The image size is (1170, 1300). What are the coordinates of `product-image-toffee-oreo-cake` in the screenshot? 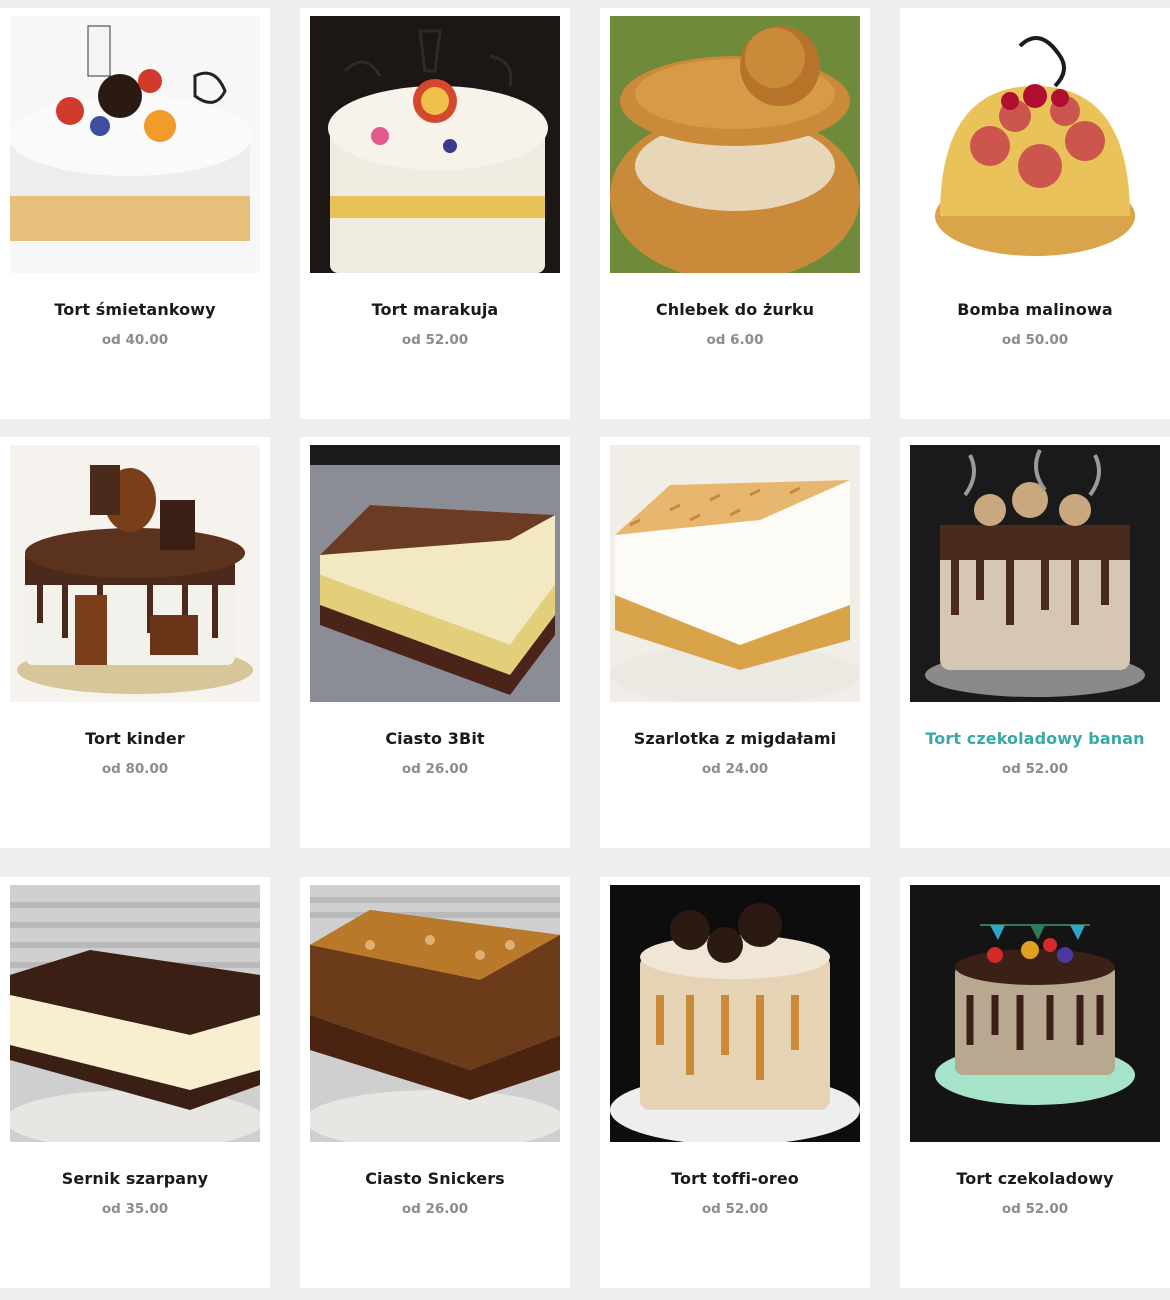 It's located at (735, 1013).